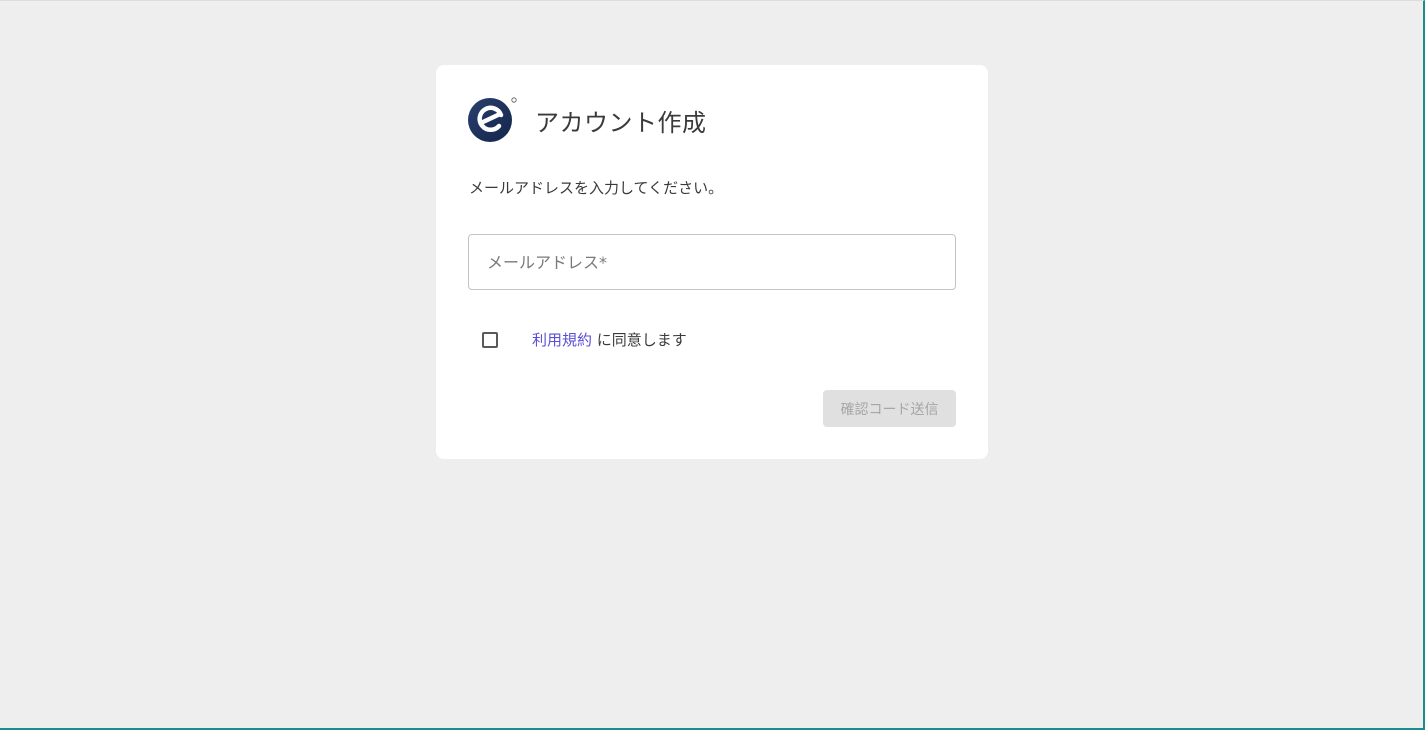 Image resolution: width=1425 pixels, height=730 pixels. What do you see at coordinates (621, 122) in the screenshot?
I see `page-title: アカウント作成` at bounding box center [621, 122].